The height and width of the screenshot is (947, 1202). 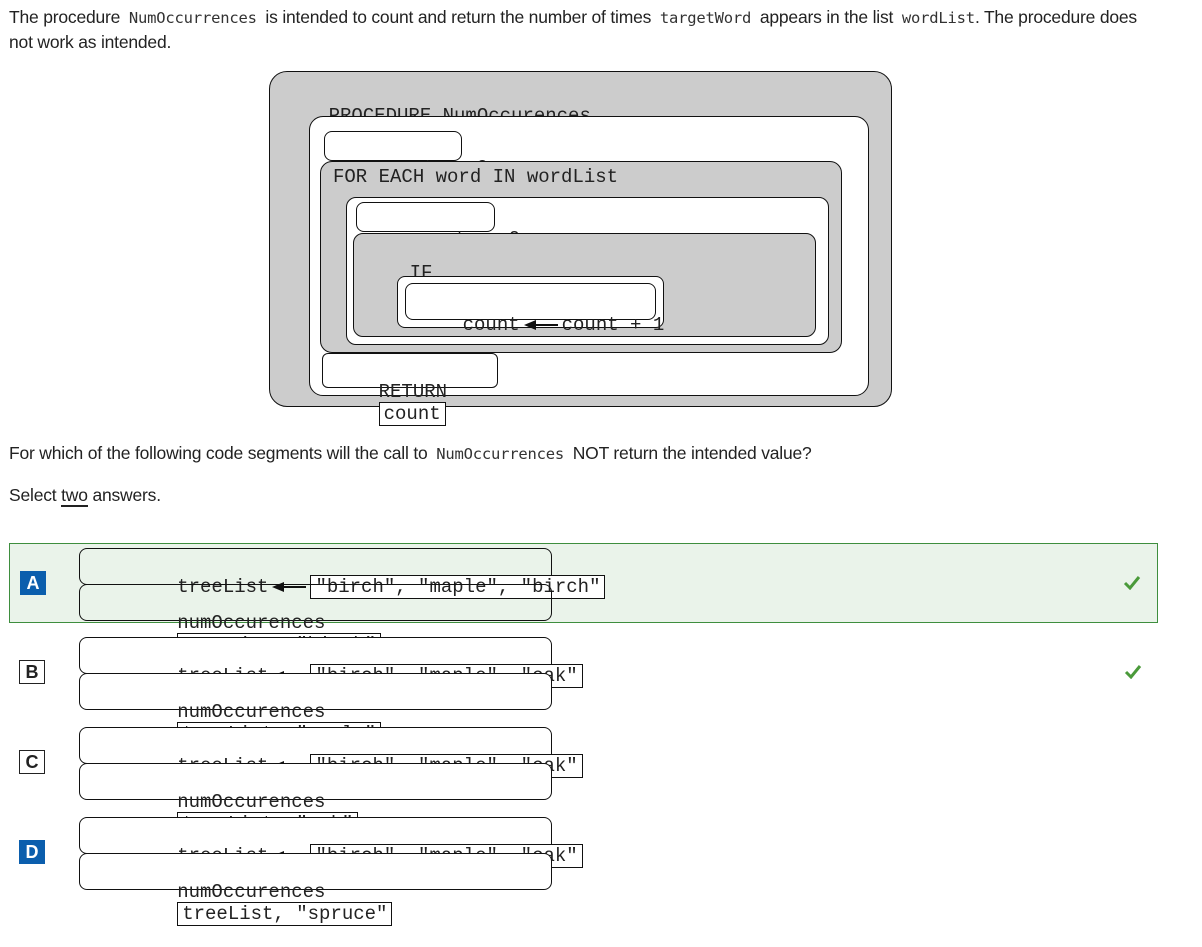 I want to click on instruction-text: Select two answers., so click(x=85, y=496).